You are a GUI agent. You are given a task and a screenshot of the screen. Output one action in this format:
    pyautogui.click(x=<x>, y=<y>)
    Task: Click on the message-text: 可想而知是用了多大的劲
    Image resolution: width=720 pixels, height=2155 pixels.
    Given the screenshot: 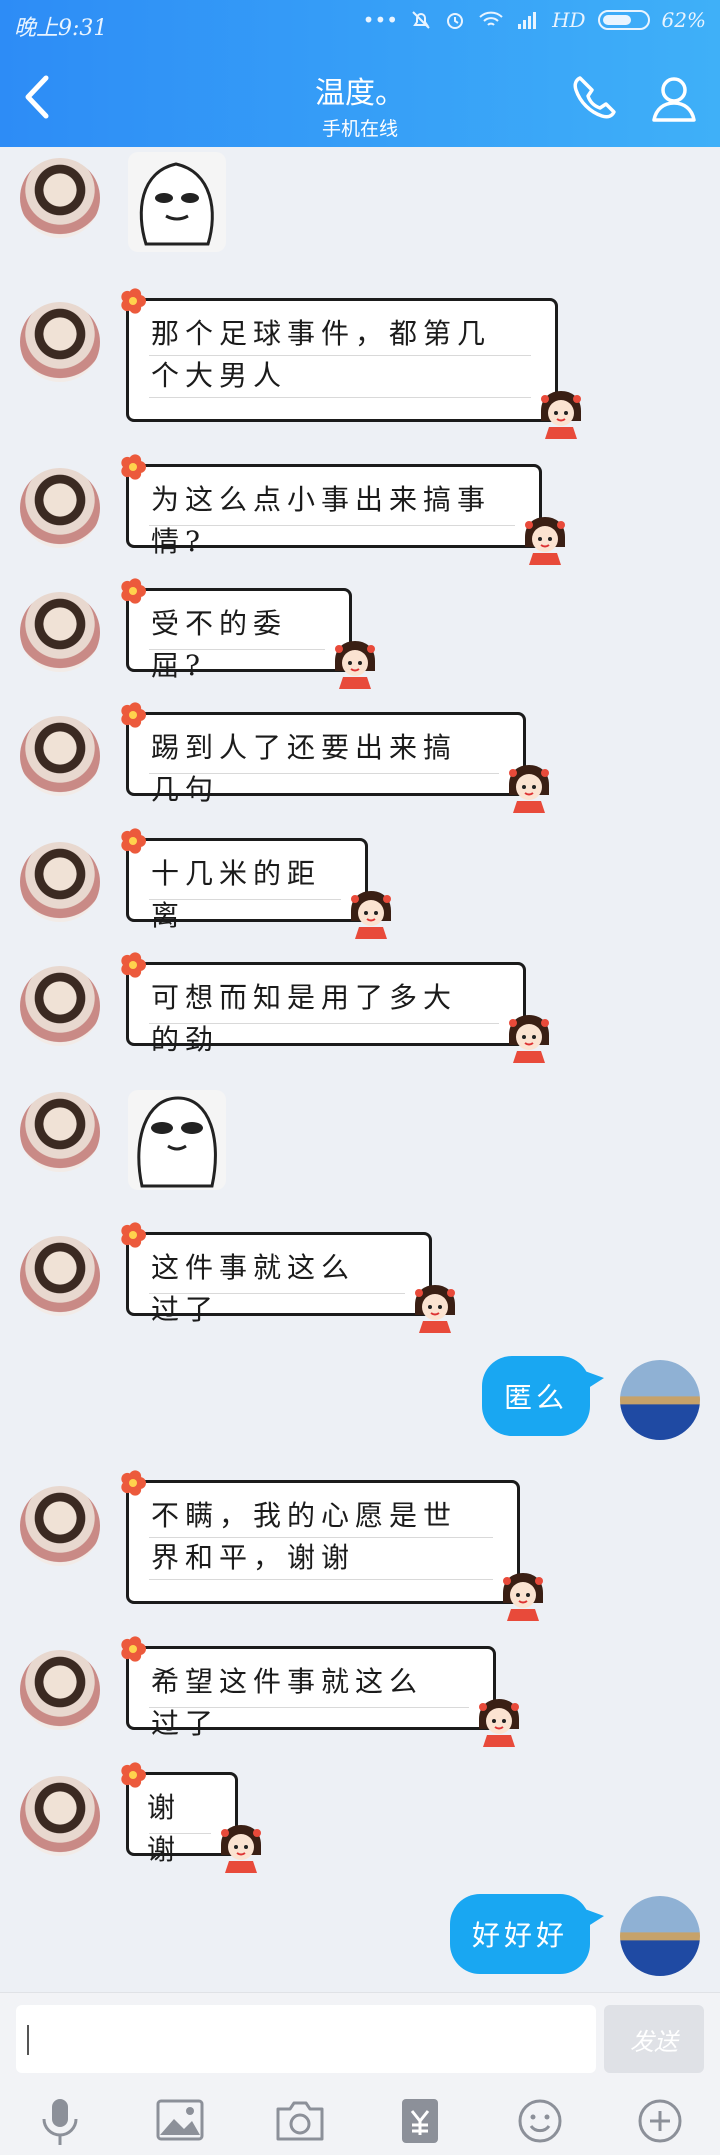 What is the action you would take?
    pyautogui.click(x=304, y=1018)
    